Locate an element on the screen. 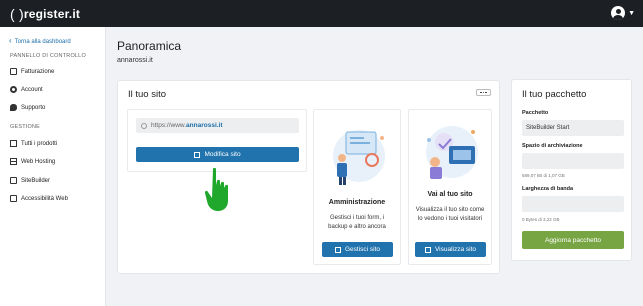 The height and width of the screenshot is (306, 643). url-prefix: https://www. is located at coordinates (169, 125).